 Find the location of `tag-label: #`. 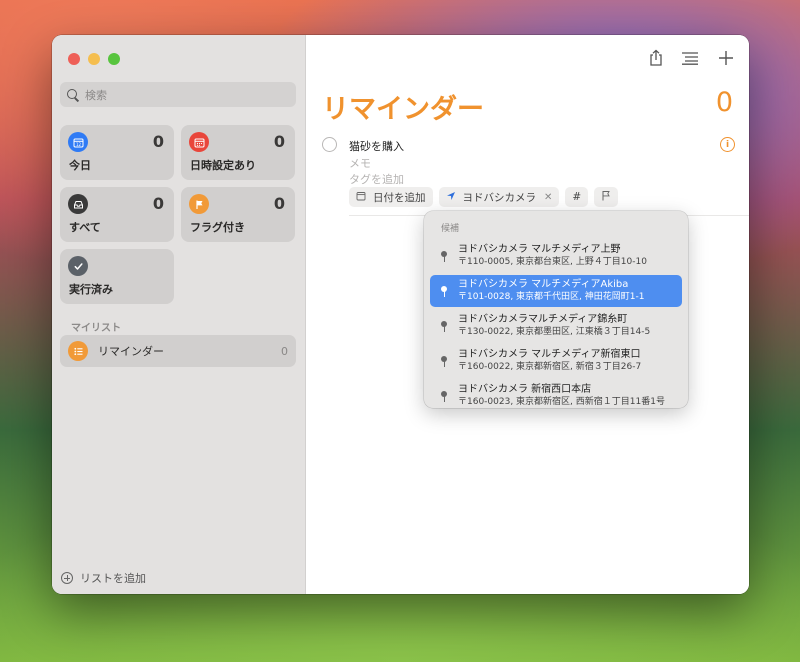

tag-label: # is located at coordinates (577, 197).